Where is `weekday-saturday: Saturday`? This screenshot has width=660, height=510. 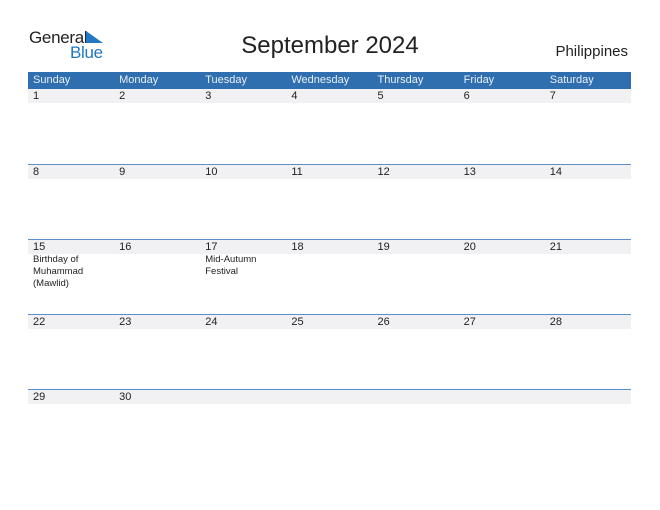 weekday-saturday: Saturday is located at coordinates (571, 80).